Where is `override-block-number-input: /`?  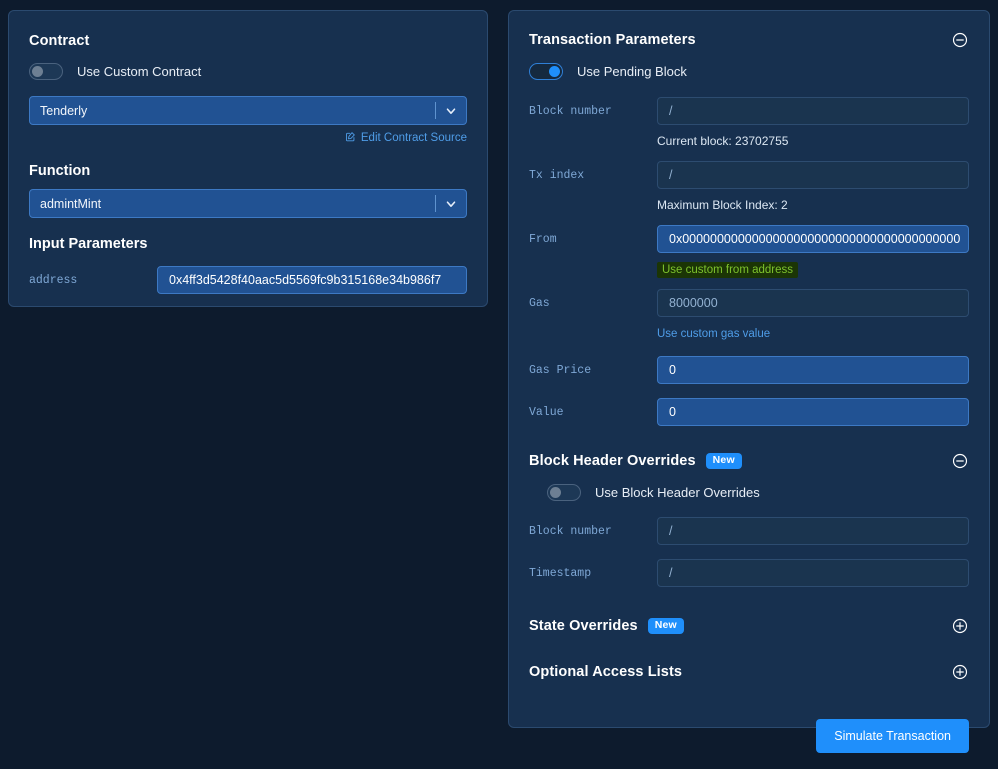 override-block-number-input: / is located at coordinates (813, 531).